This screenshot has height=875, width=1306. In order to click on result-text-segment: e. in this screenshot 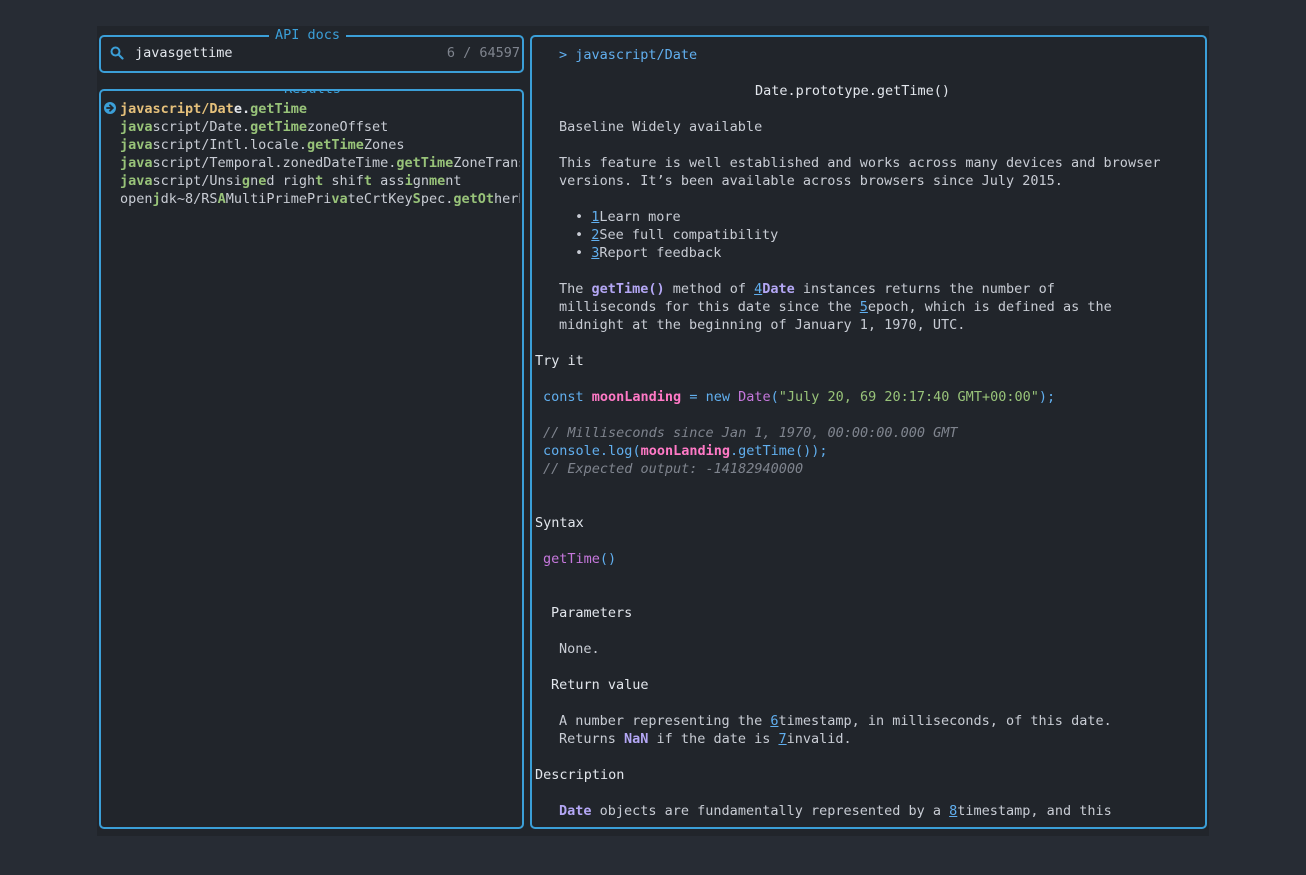, I will do `click(242, 109)`.